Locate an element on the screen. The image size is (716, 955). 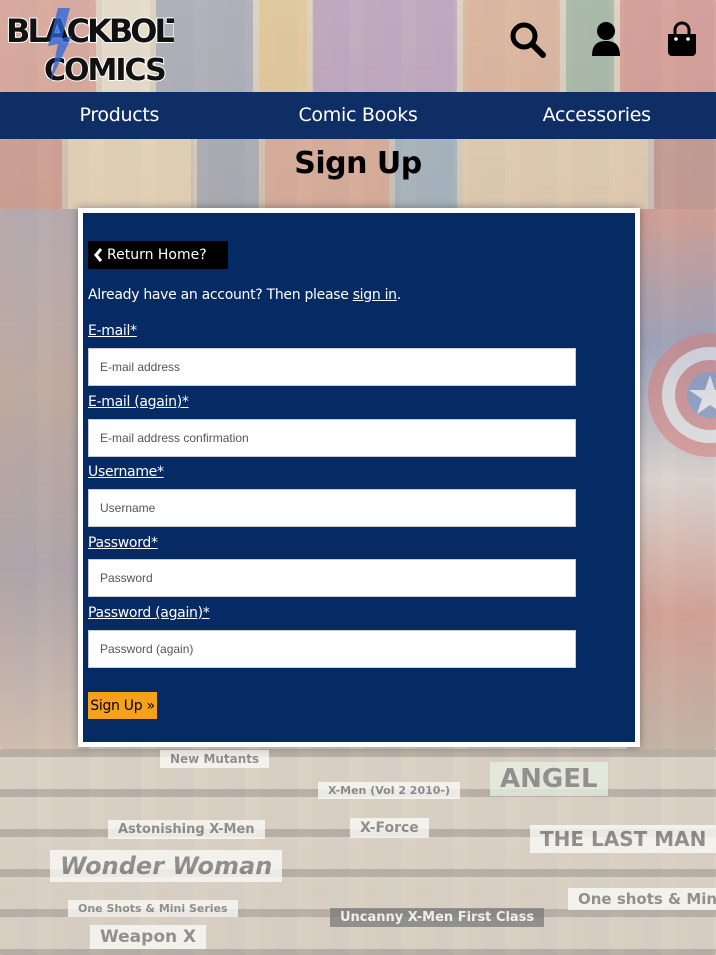
main-nav: Products Comic Books Accessories is located at coordinates (358, 115).